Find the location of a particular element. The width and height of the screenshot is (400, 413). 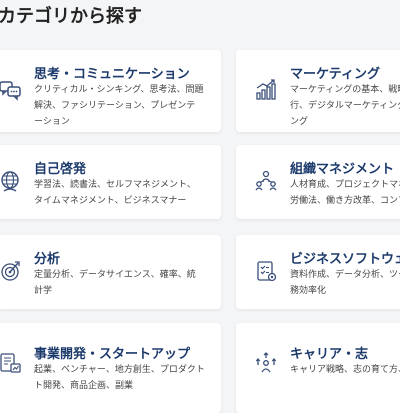

category-description: 人材育成、プロジェクトマネ 労働法、働き方改革、コンプ is located at coordinates (345, 193).